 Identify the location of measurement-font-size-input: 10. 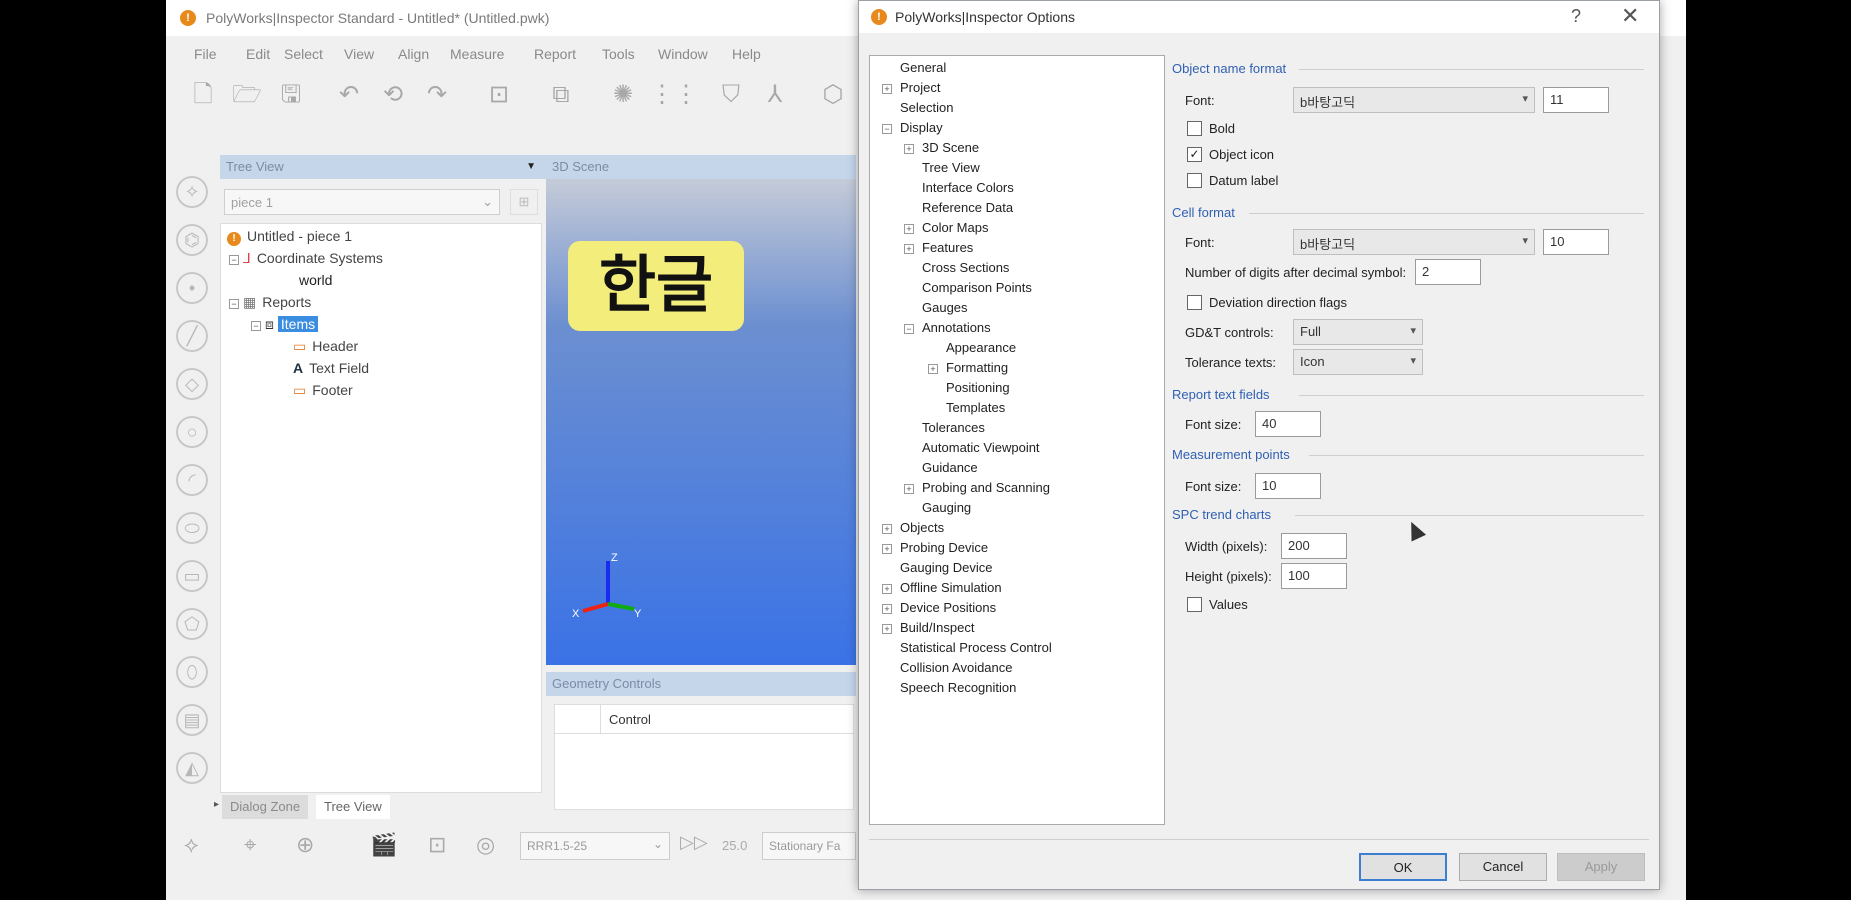
(1288, 486).